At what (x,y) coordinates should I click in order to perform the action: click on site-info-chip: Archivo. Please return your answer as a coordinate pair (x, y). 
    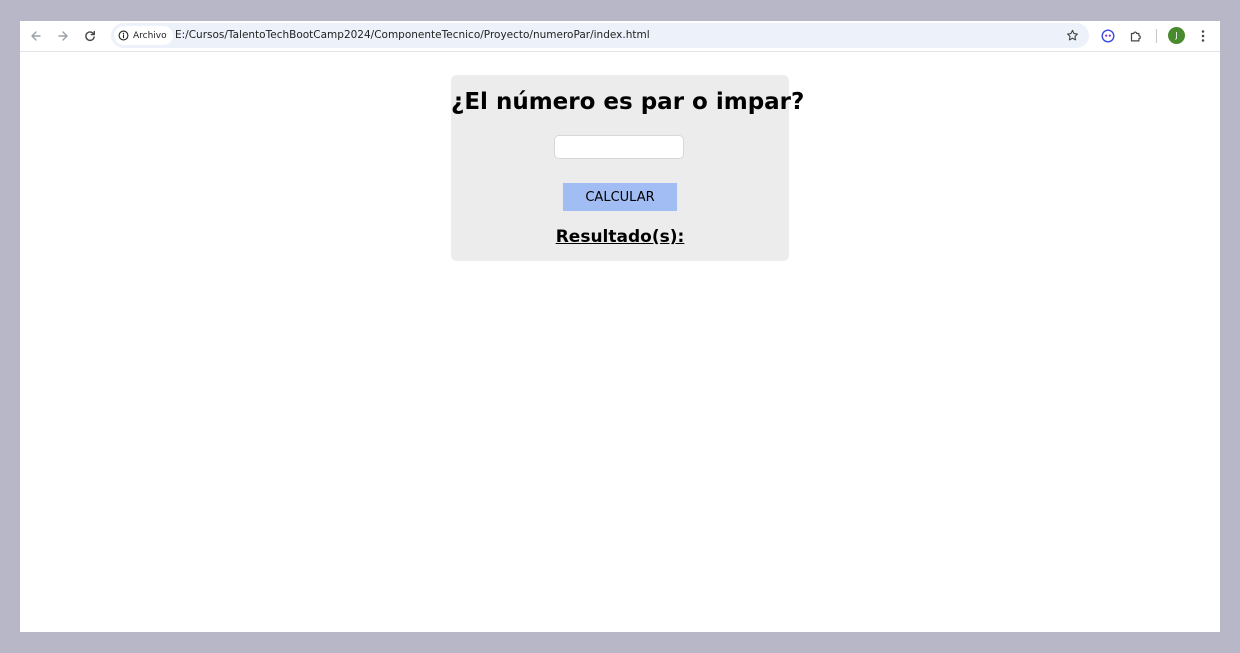
    Looking at the image, I should click on (143, 35).